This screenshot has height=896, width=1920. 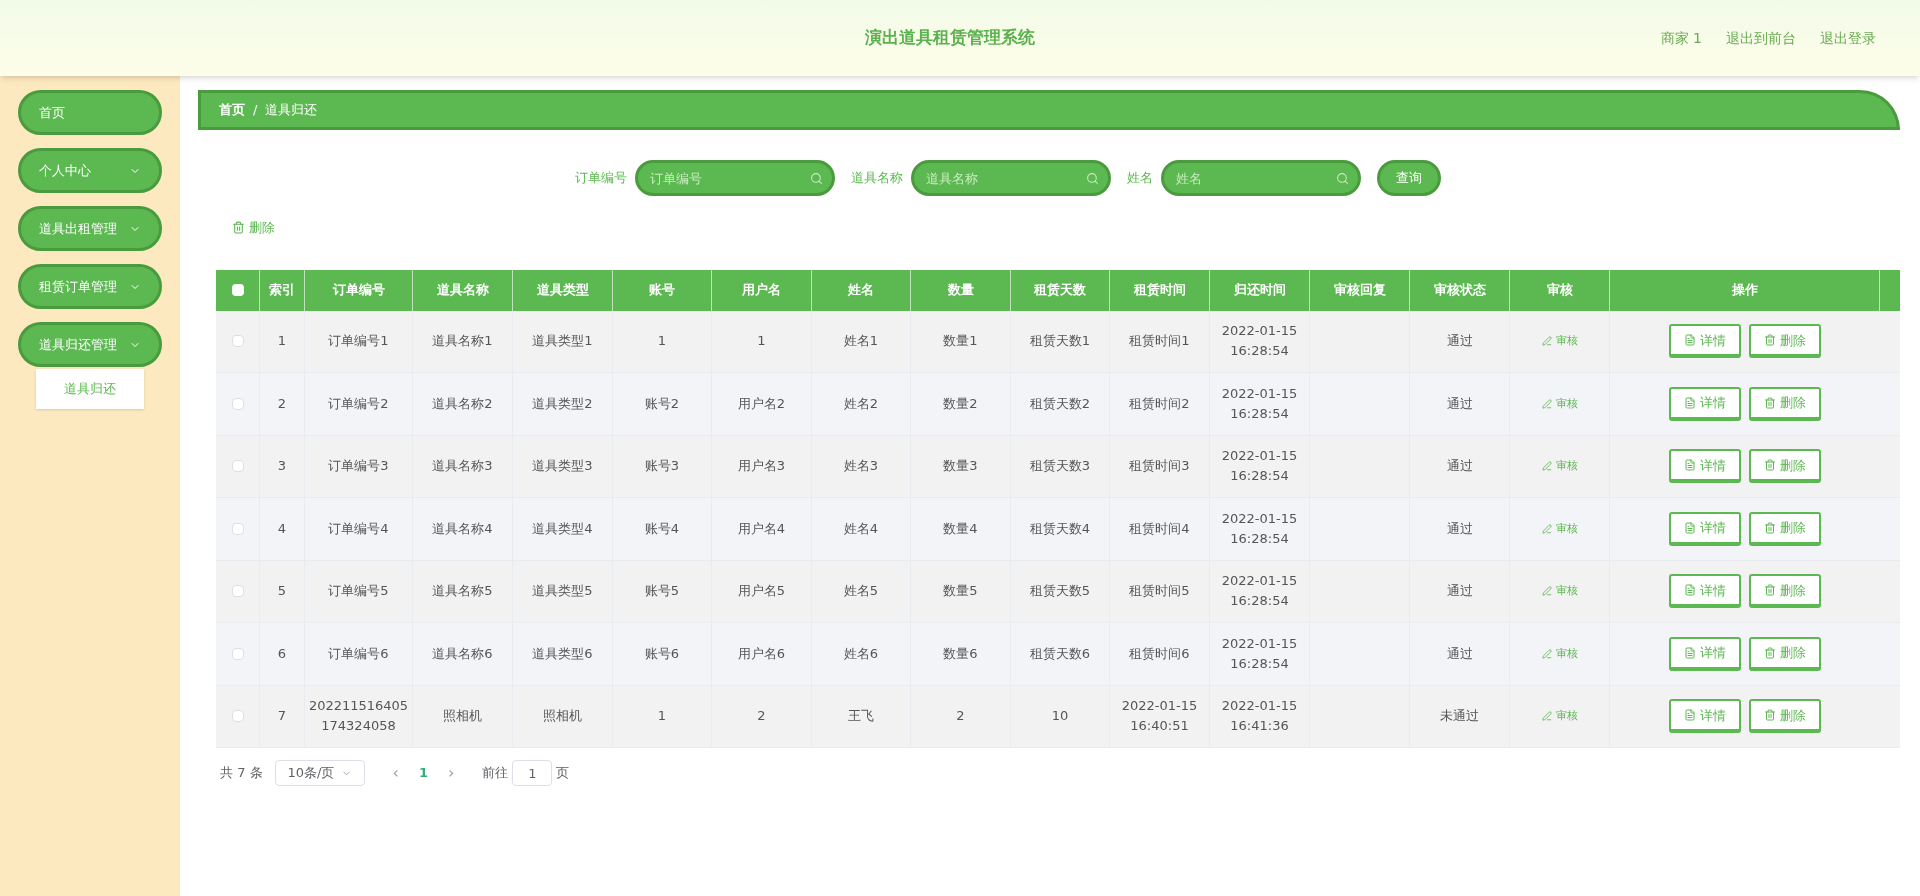 What do you see at coordinates (1011, 178) in the screenshot?
I see `search-field: 道具名称` at bounding box center [1011, 178].